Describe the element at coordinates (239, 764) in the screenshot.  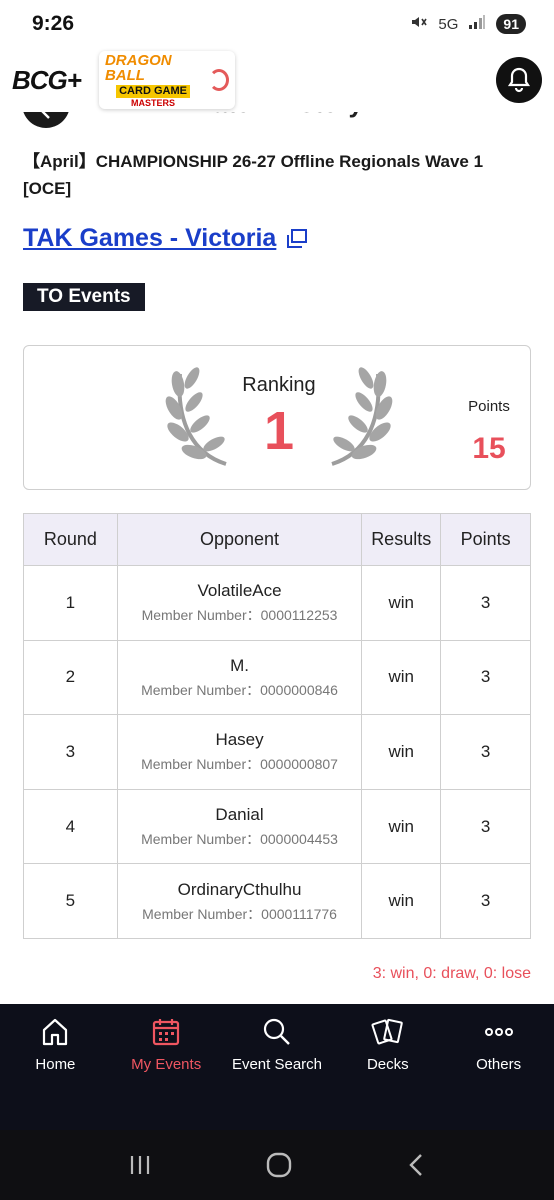
I see `member-number: Member Number：0000000807` at that location.